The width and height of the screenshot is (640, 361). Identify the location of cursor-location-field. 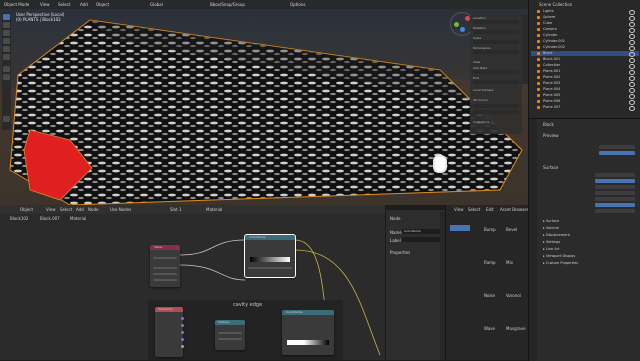
(496, 106).